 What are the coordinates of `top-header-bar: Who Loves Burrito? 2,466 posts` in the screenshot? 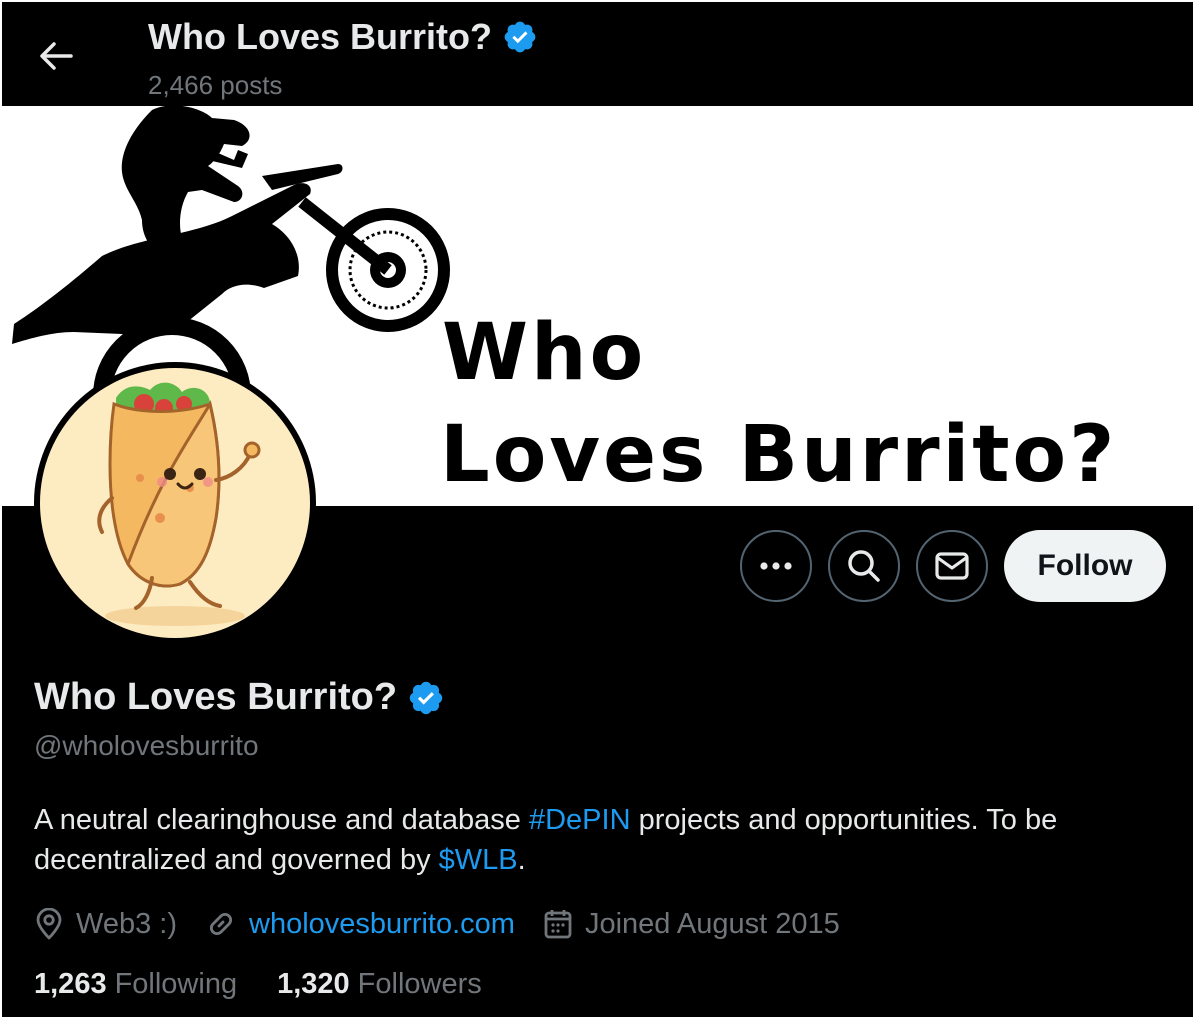 It's located at (597, 54).